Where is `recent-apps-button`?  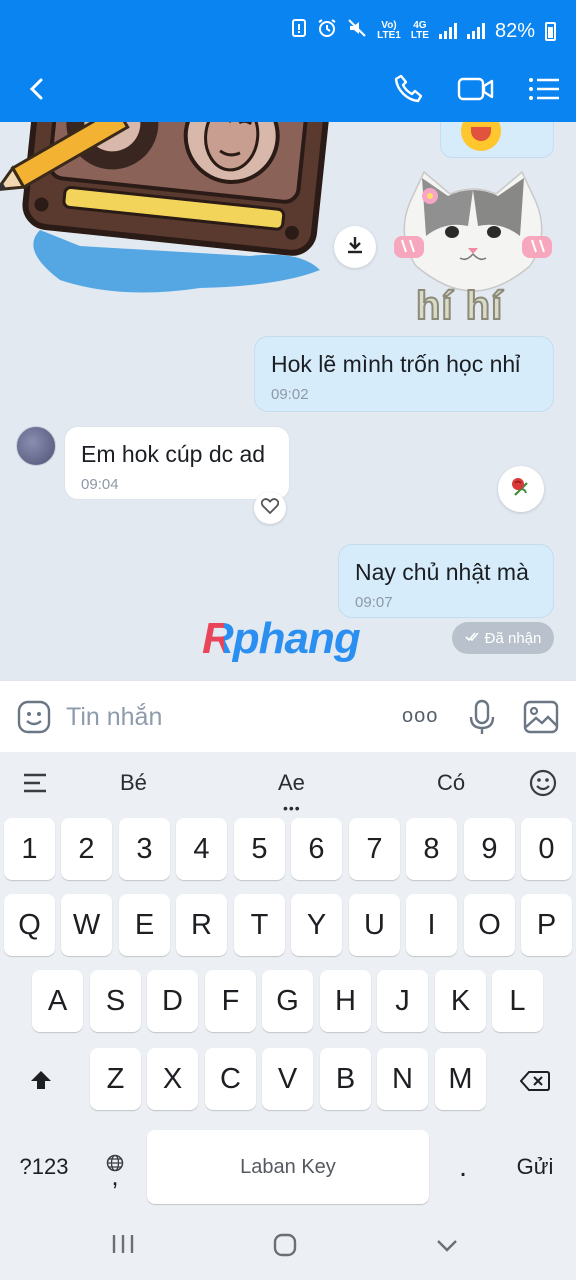 recent-apps-button is located at coordinates (123, 1244).